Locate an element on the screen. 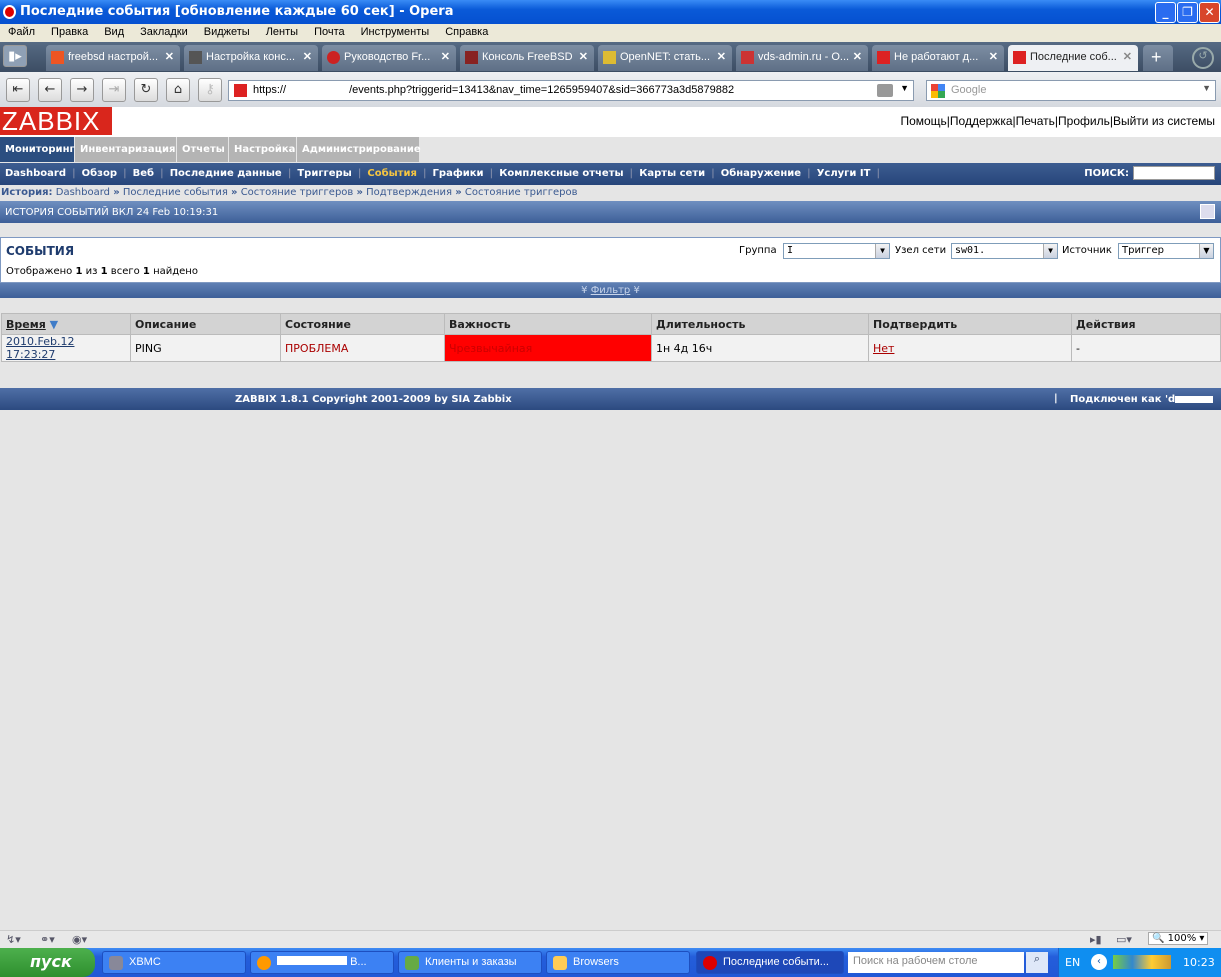 This screenshot has width=1221, height=977. submenu-it-services: Услуги IT is located at coordinates (844, 173).